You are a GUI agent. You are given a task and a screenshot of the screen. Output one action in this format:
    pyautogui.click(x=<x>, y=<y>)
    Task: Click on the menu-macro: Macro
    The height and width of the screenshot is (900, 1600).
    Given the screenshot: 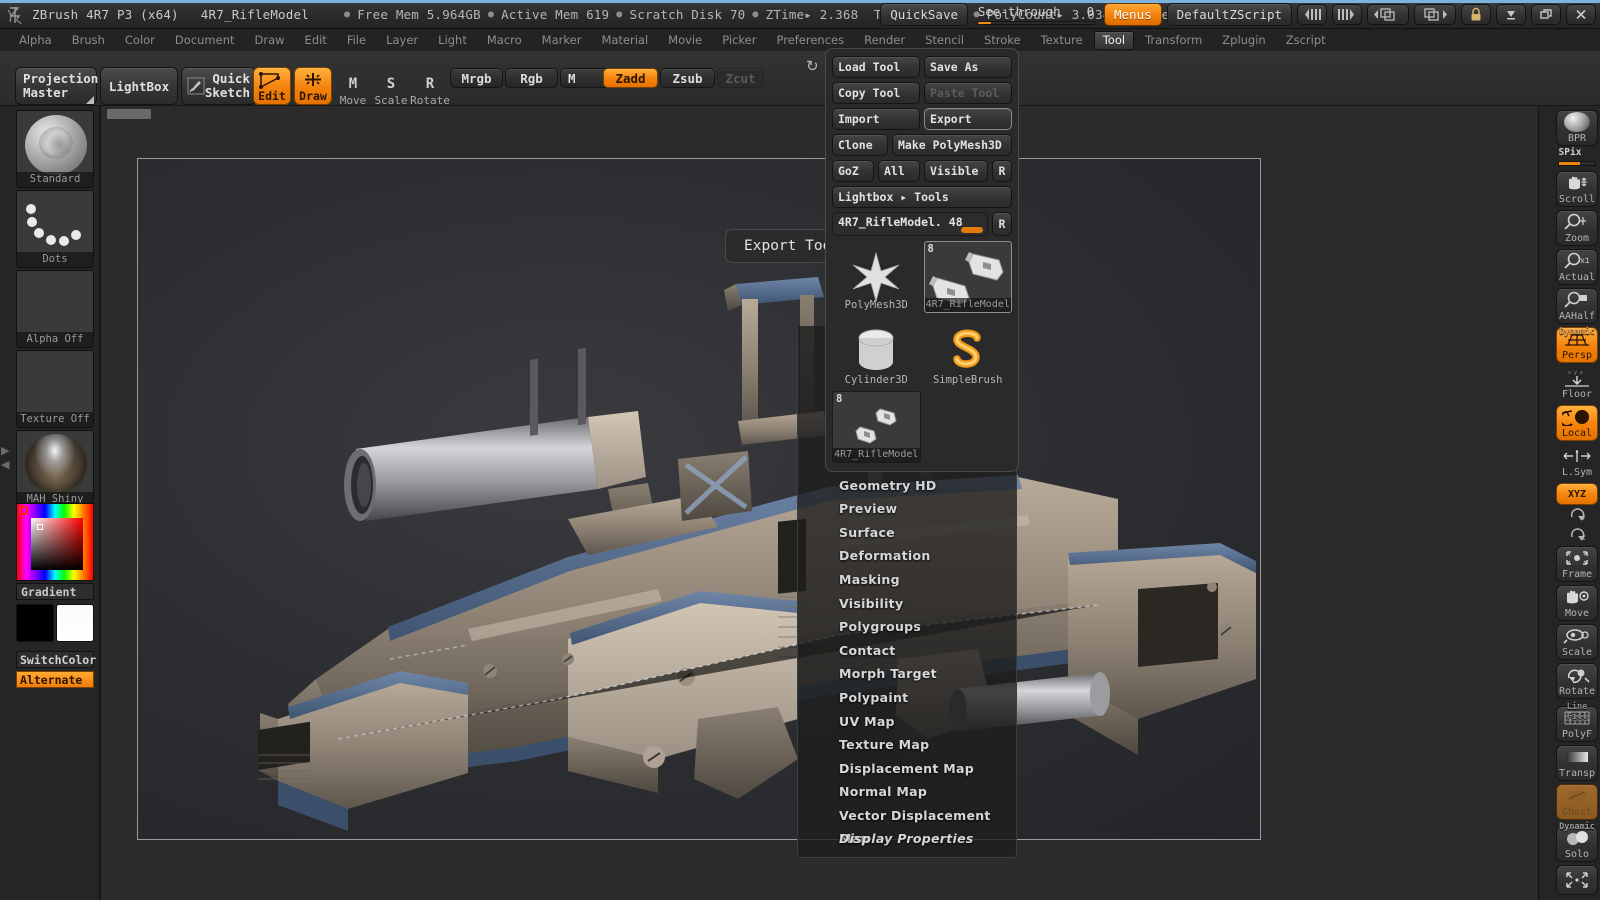 What is the action you would take?
    pyautogui.click(x=504, y=40)
    